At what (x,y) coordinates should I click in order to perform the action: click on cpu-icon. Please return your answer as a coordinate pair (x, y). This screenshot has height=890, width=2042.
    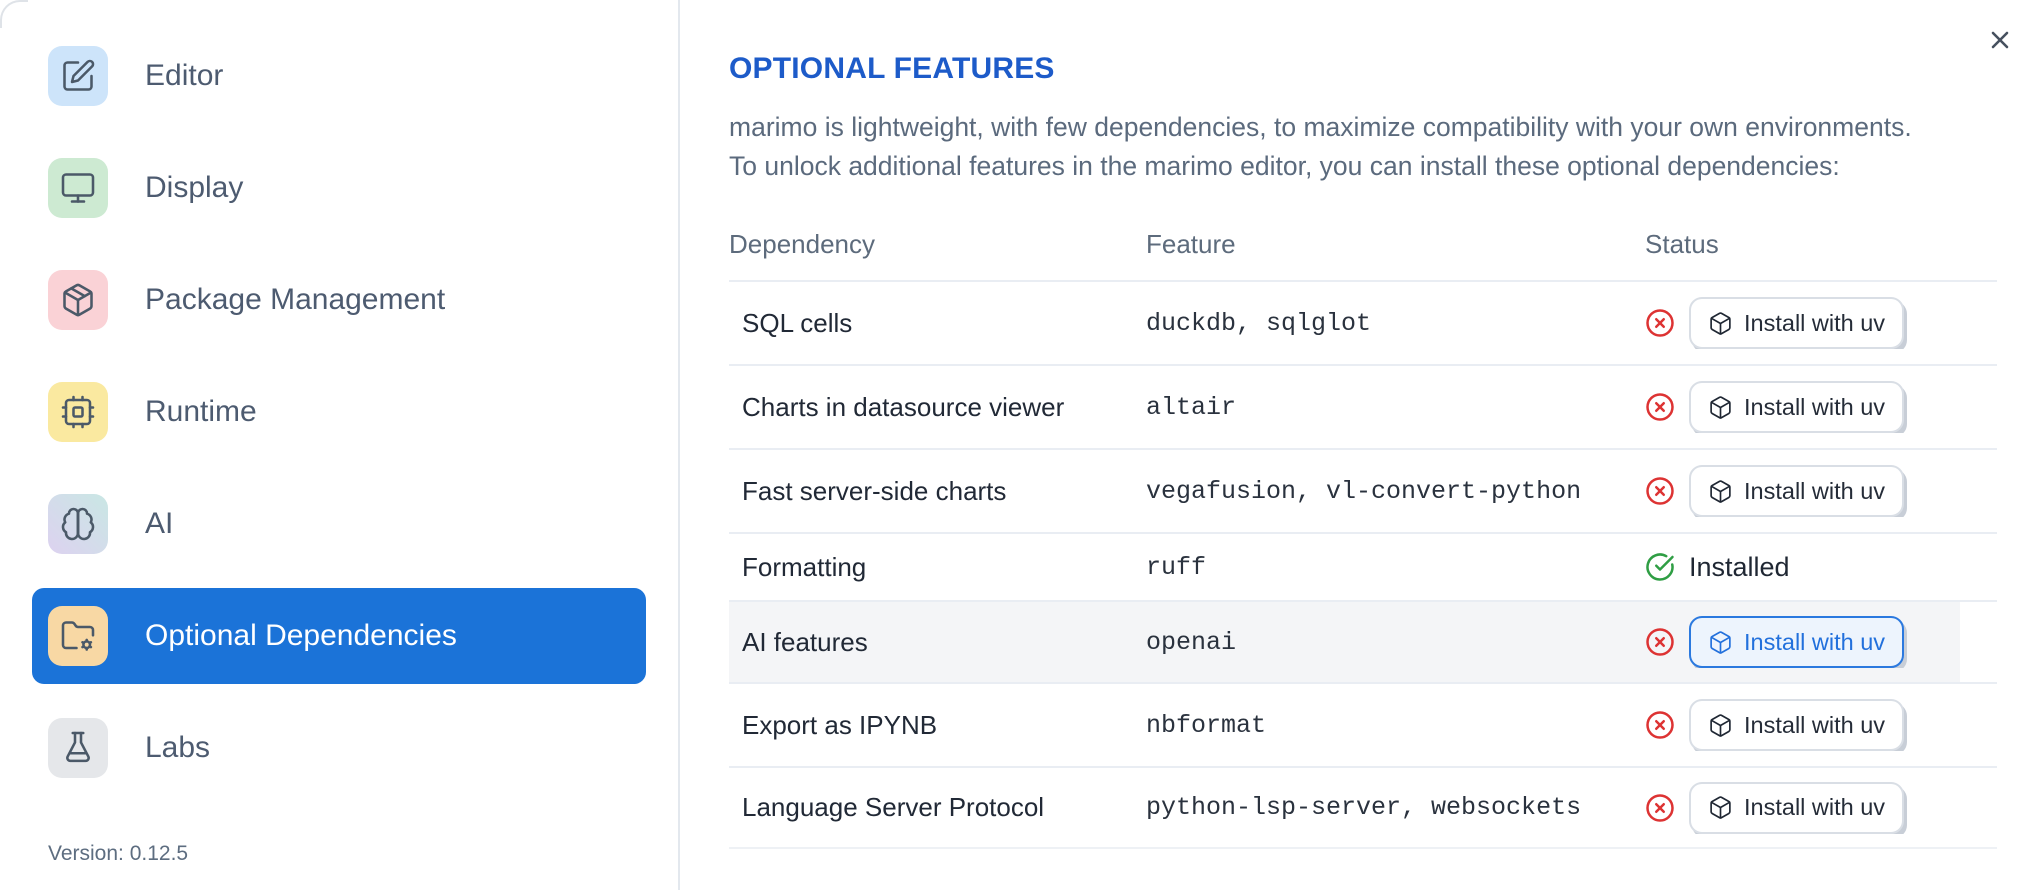
    Looking at the image, I should click on (78, 412).